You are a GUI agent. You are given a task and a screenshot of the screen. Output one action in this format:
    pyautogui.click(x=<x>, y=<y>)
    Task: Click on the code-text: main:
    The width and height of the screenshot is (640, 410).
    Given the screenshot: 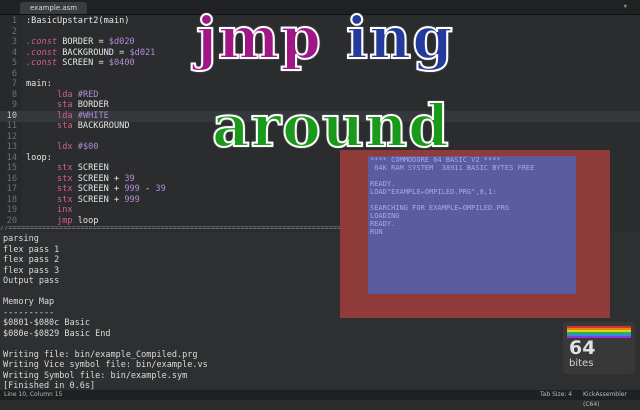 What is the action you would take?
    pyautogui.click(x=39, y=84)
    